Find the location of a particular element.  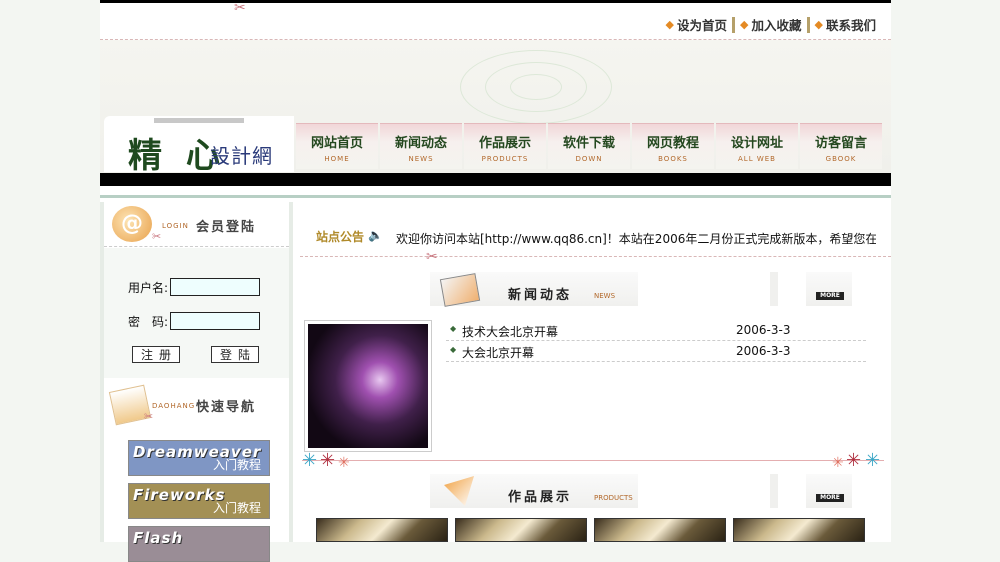

contact-us-link: ◆ 联系我们 is located at coordinates (845, 24).